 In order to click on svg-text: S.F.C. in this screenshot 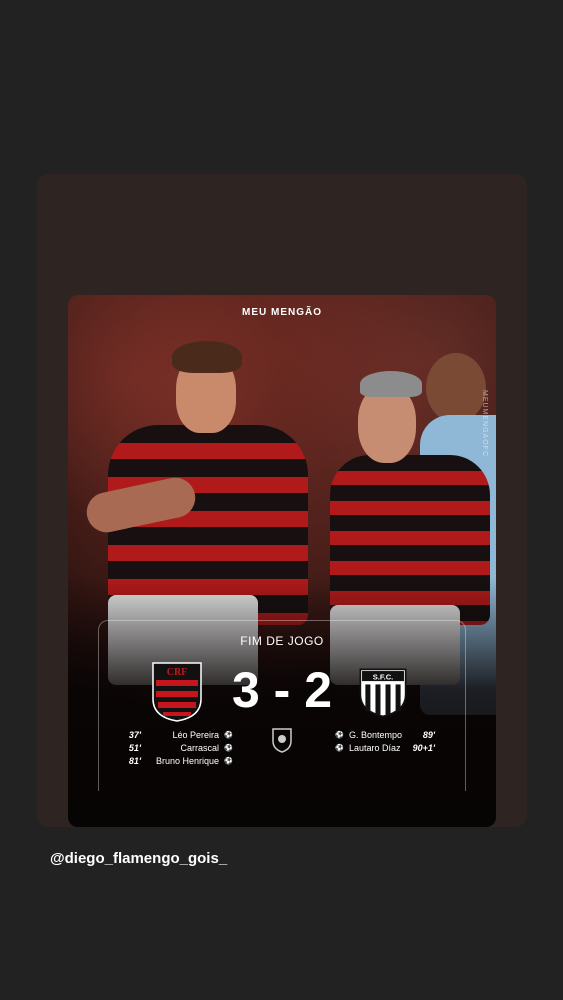, I will do `click(383, 676)`.